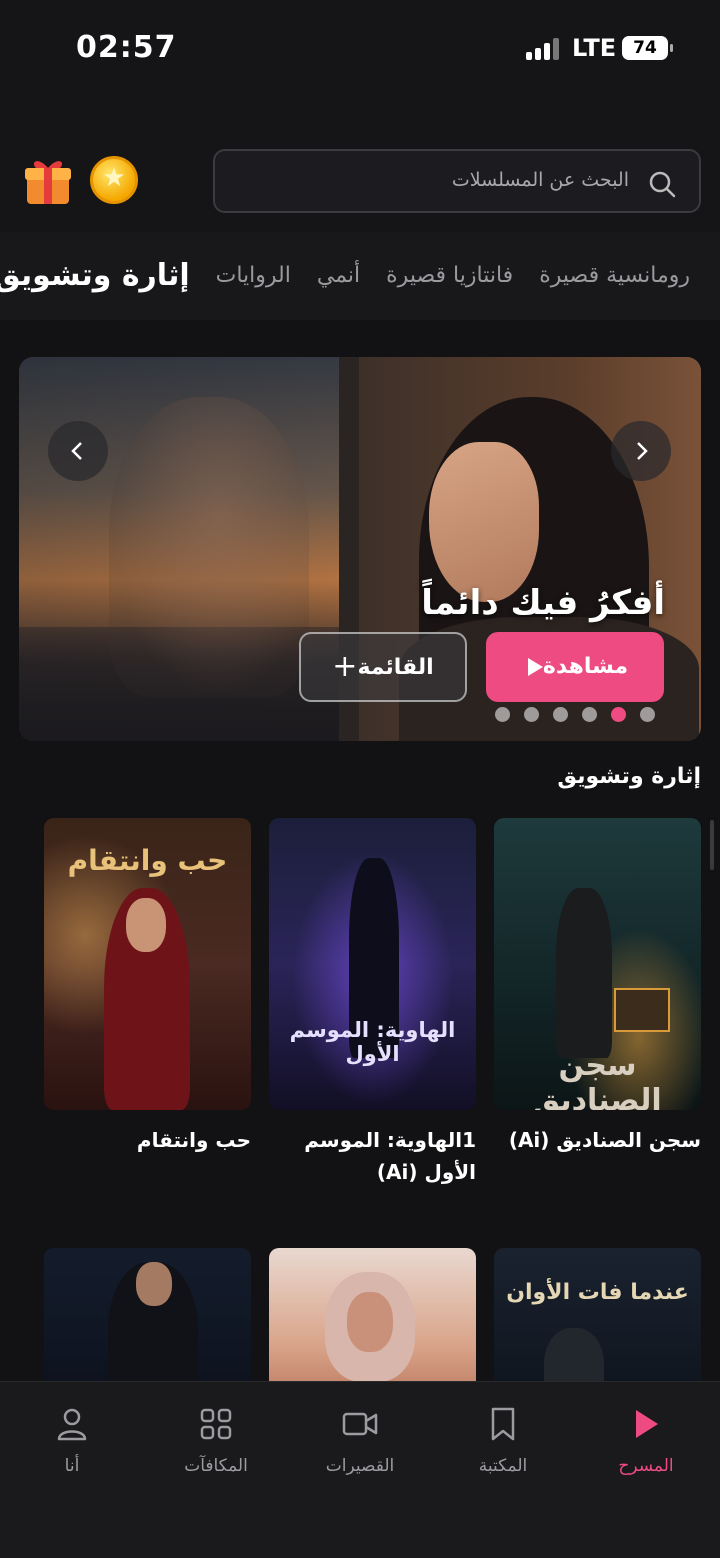 This screenshot has height=1558, width=720. Describe the element at coordinates (597, 1079) in the screenshot. I see `poster-title: سجن الصناديق` at that location.